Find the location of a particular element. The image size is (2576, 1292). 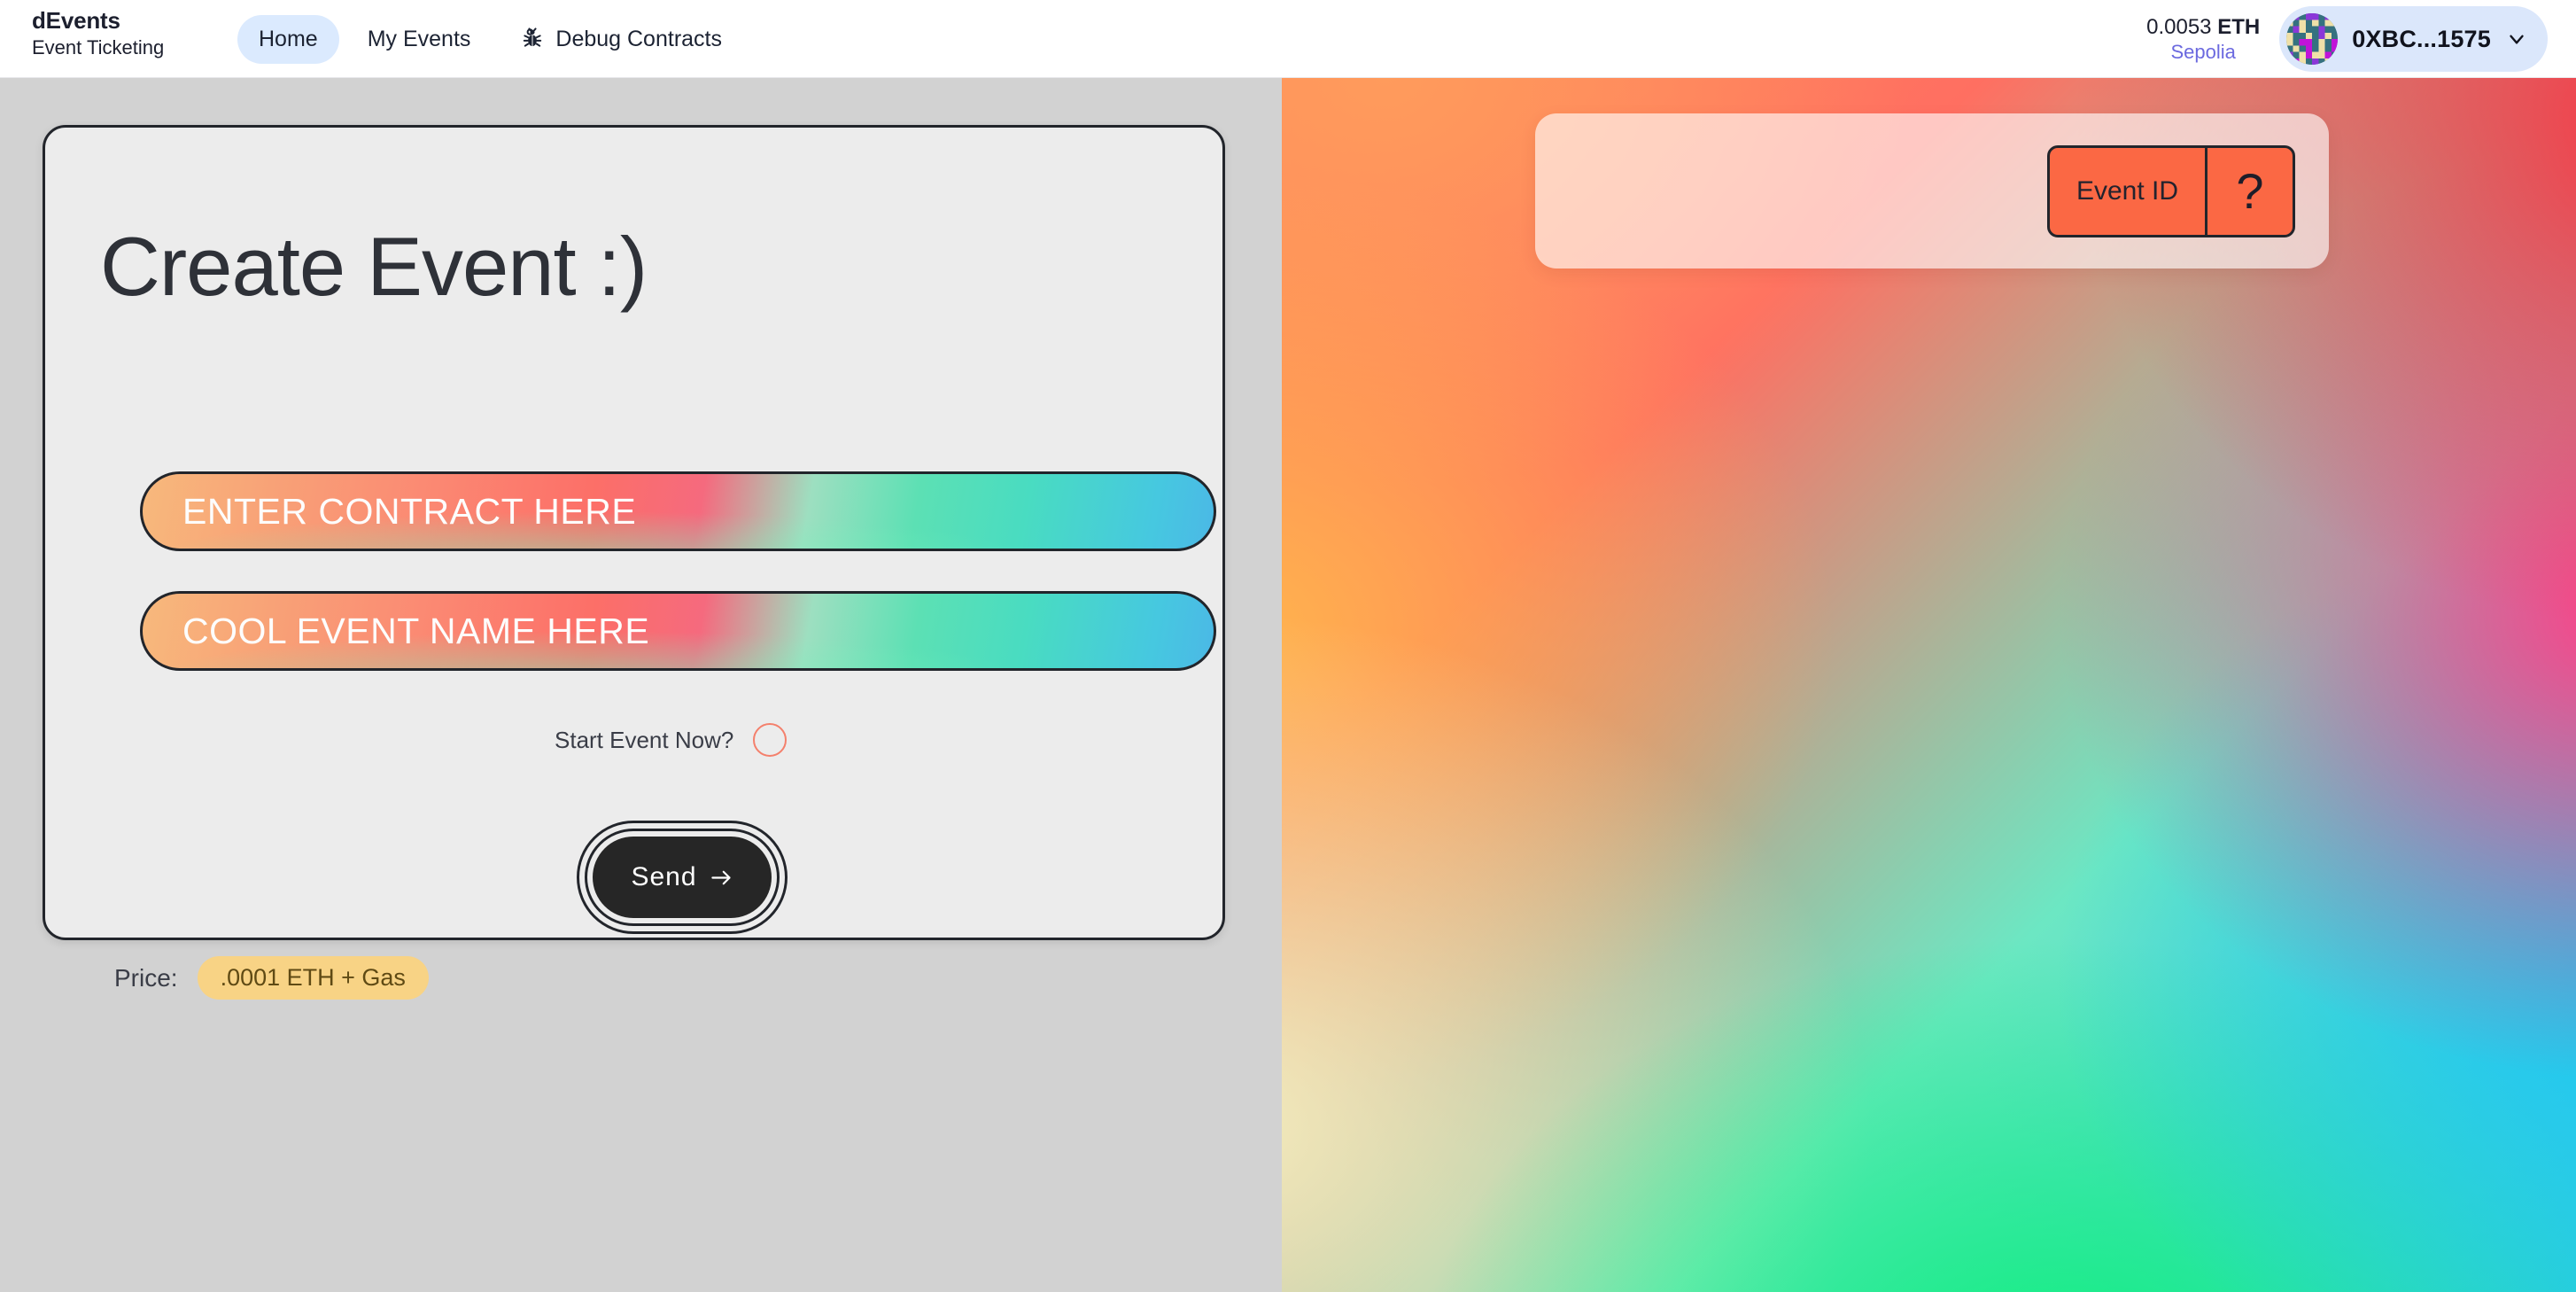

price-badge: .0001 ETH + Gas is located at coordinates (313, 978).